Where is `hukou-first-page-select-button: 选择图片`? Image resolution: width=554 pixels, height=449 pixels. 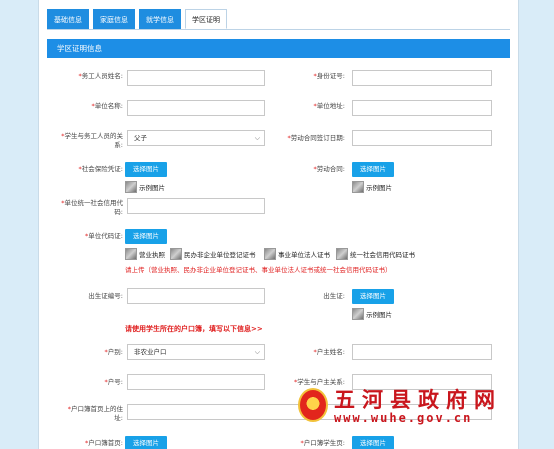 hukou-first-page-select-button: 选择图片 is located at coordinates (146, 442).